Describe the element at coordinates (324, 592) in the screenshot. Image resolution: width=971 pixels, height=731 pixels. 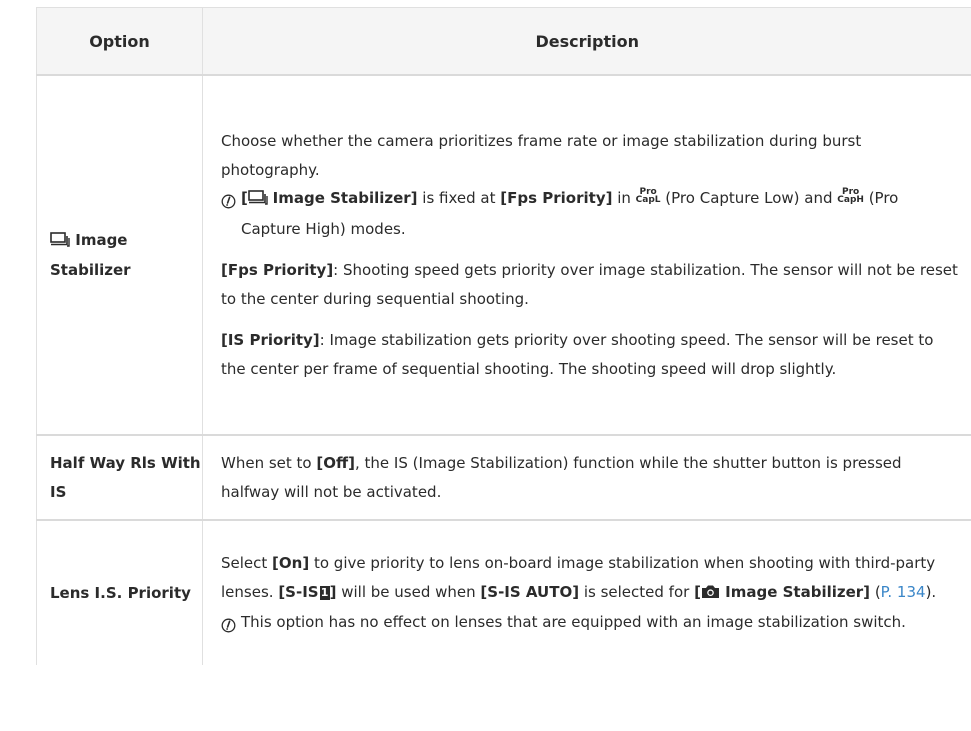
I see `s-is-number-badge: 1` at that location.